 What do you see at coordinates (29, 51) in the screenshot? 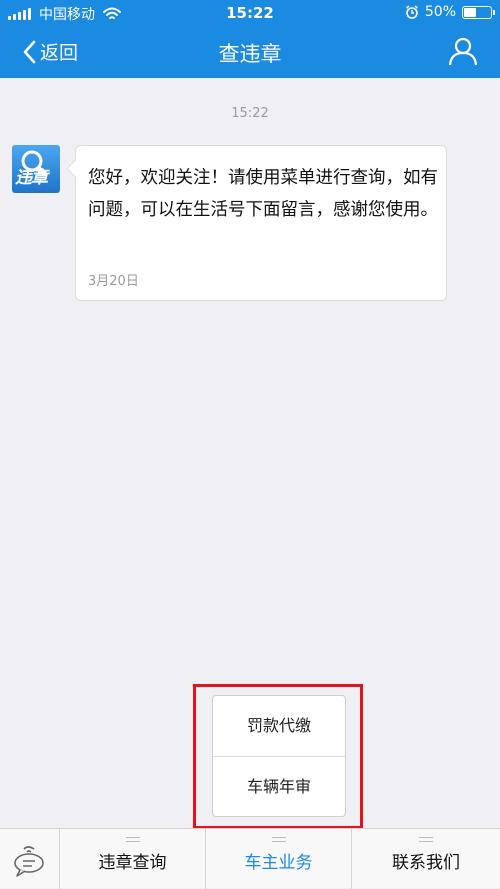
I see `chevron-left-icon` at bounding box center [29, 51].